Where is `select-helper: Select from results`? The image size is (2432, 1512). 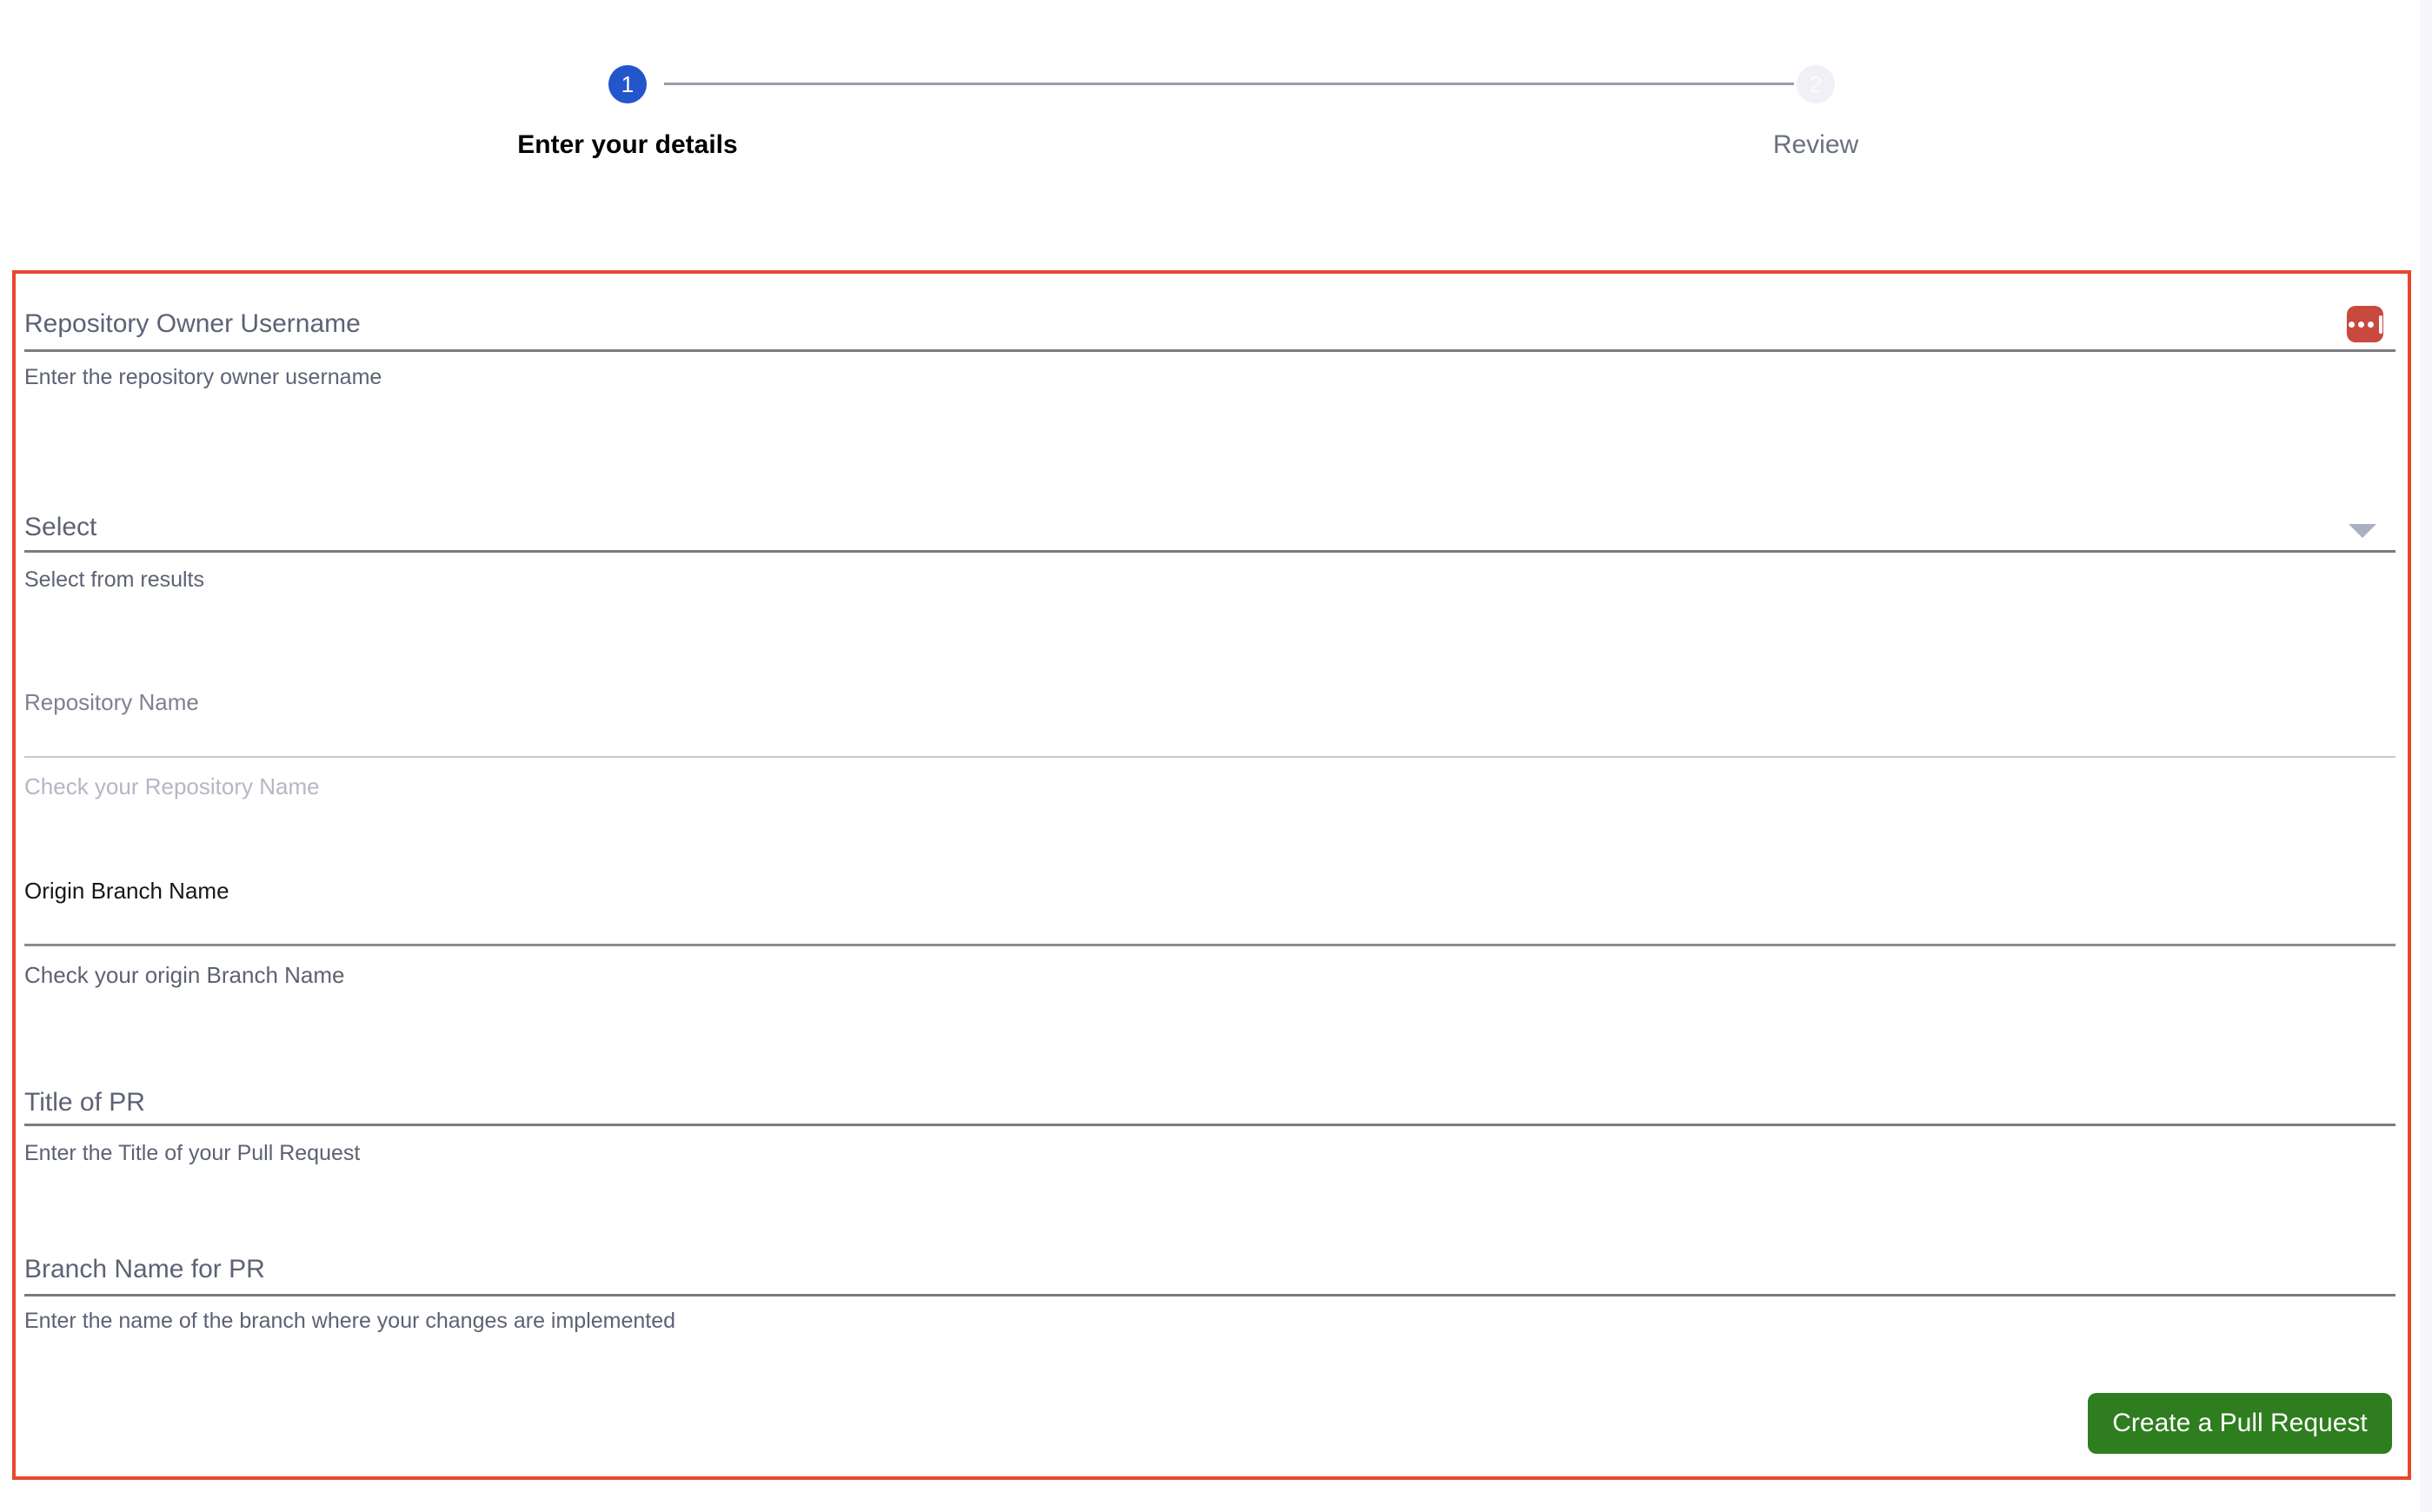 select-helper: Select from results is located at coordinates (115, 579).